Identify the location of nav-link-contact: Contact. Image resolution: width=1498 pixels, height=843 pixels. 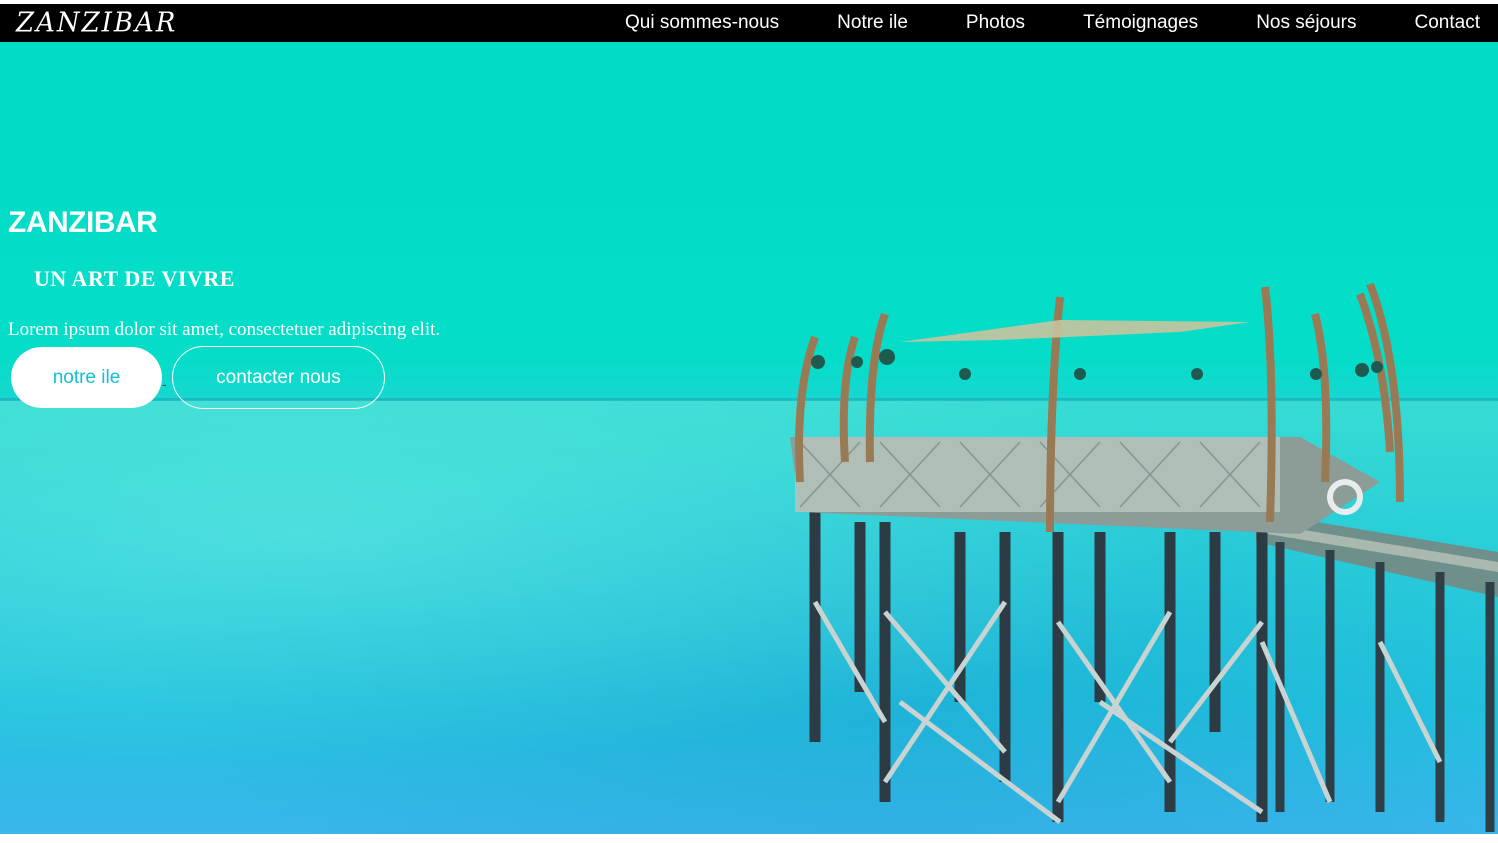
(1447, 23).